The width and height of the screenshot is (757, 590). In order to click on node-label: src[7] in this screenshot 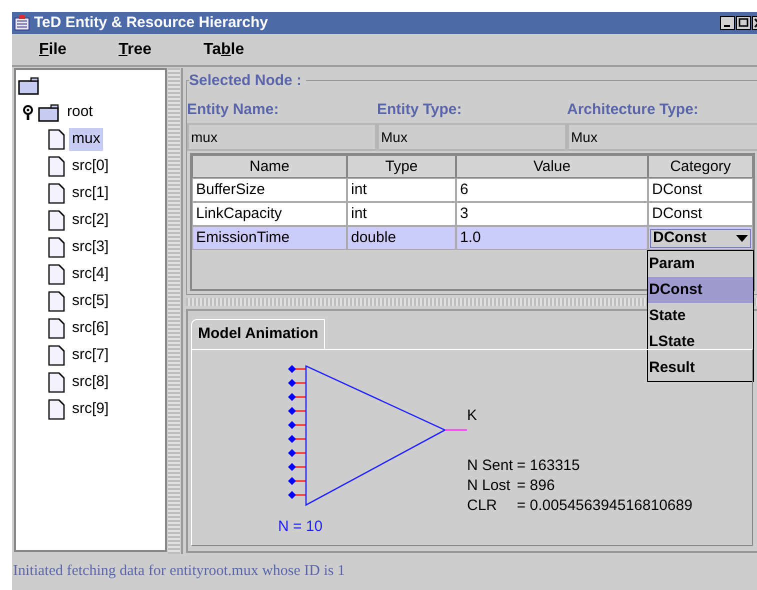, I will do `click(90, 355)`.